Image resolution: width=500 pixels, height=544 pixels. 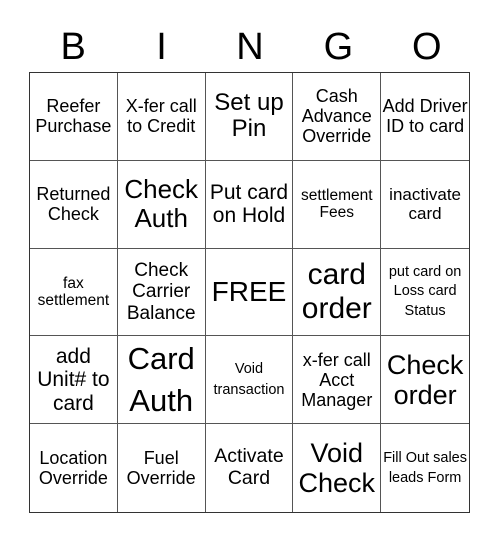 I want to click on bingo-cell: x-fer call Acct Manager, so click(x=337, y=380).